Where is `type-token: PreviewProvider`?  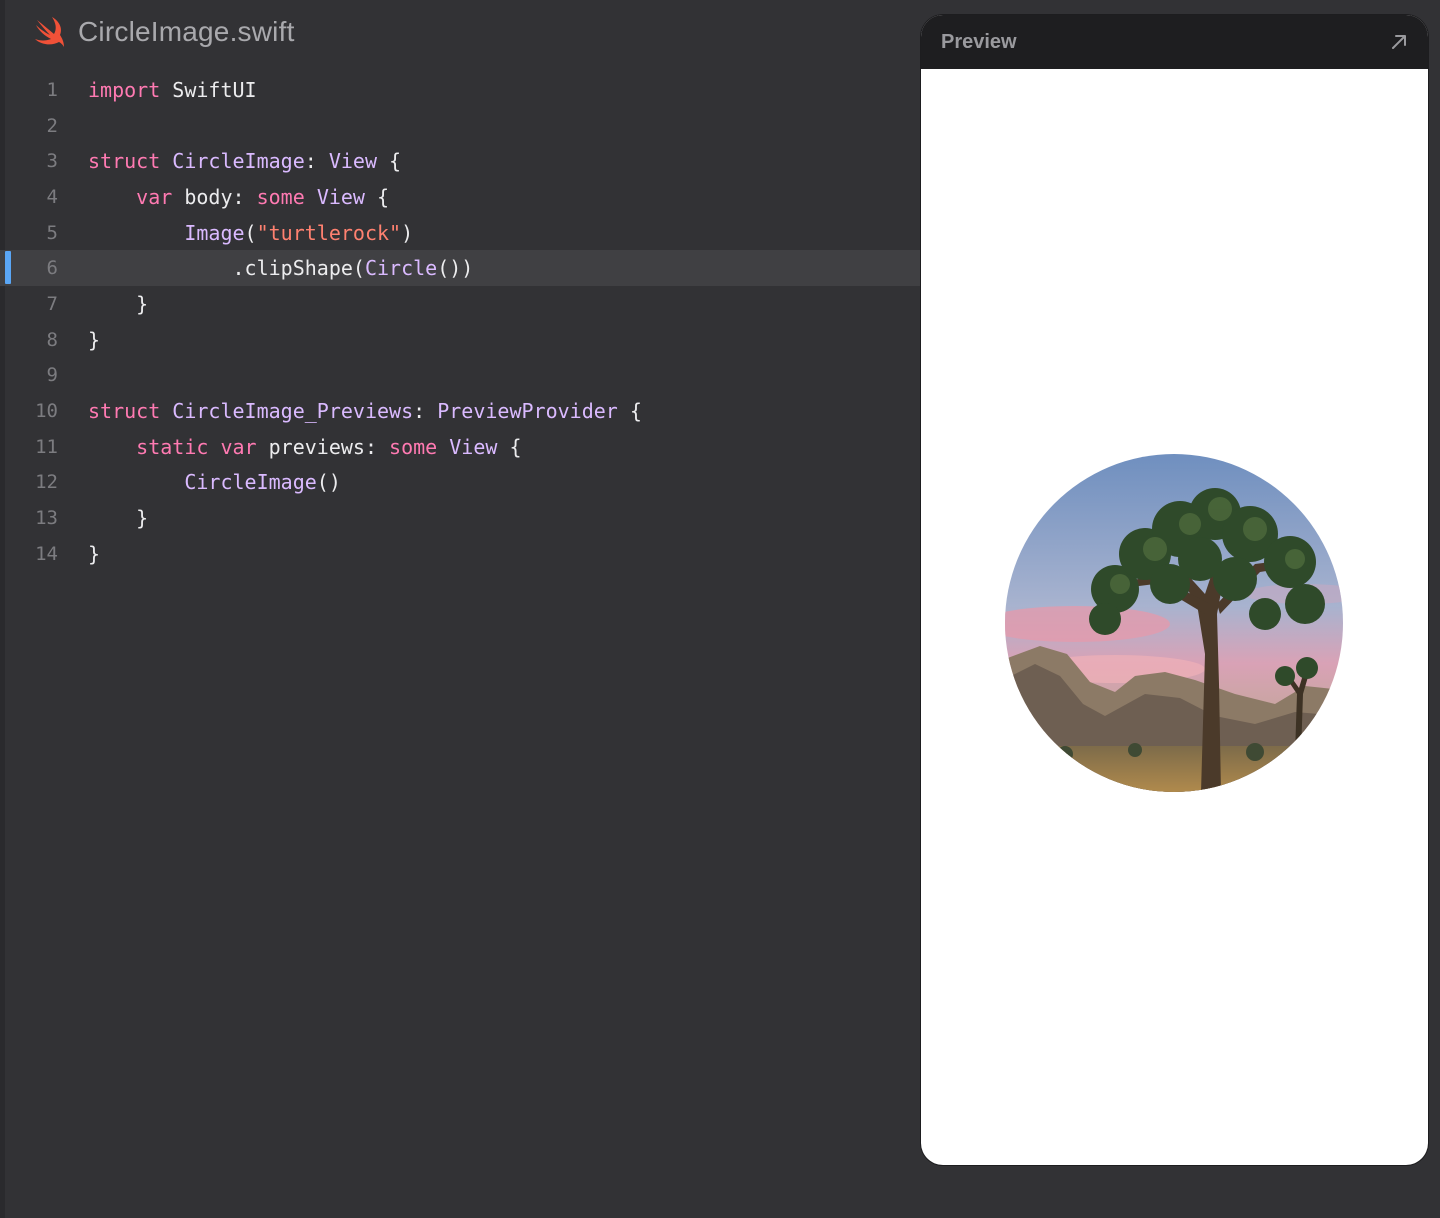
type-token: PreviewProvider is located at coordinates (527, 411).